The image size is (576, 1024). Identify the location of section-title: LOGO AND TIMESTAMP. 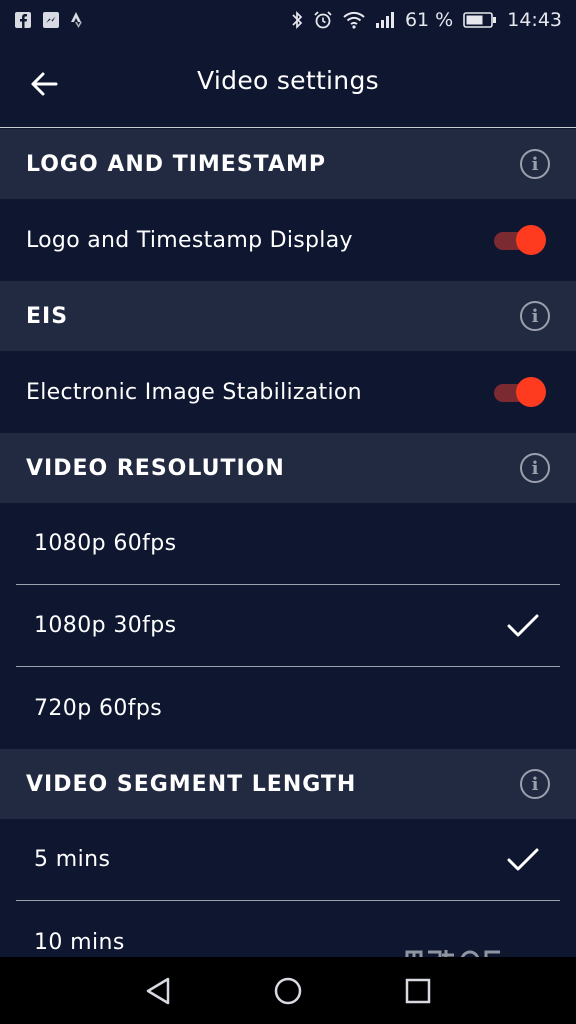
(176, 164).